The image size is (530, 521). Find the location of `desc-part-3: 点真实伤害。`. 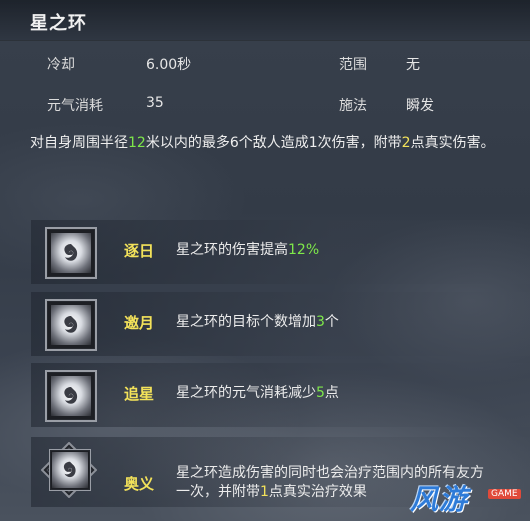

desc-part-3: 点真实伤害。 is located at coordinates (452, 143).